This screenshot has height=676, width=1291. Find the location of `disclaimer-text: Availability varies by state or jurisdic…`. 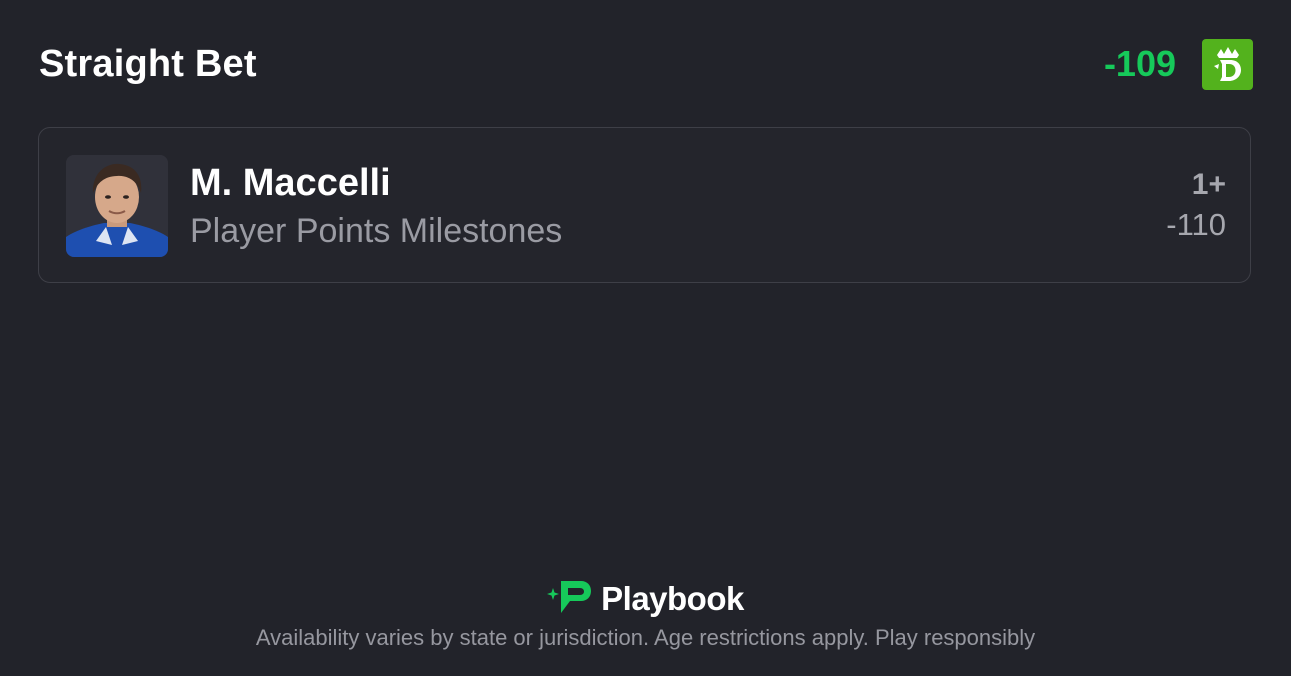

disclaimer-text: Availability varies by state or jurisdic… is located at coordinates (645, 637).